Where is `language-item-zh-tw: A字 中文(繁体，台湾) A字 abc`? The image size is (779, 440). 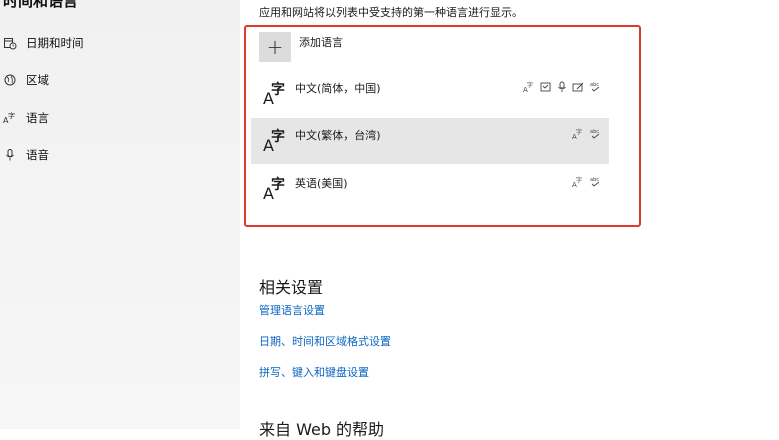
language-item-zh-tw: A字 中文(繁体，台湾) A字 abc is located at coordinates (430, 141).